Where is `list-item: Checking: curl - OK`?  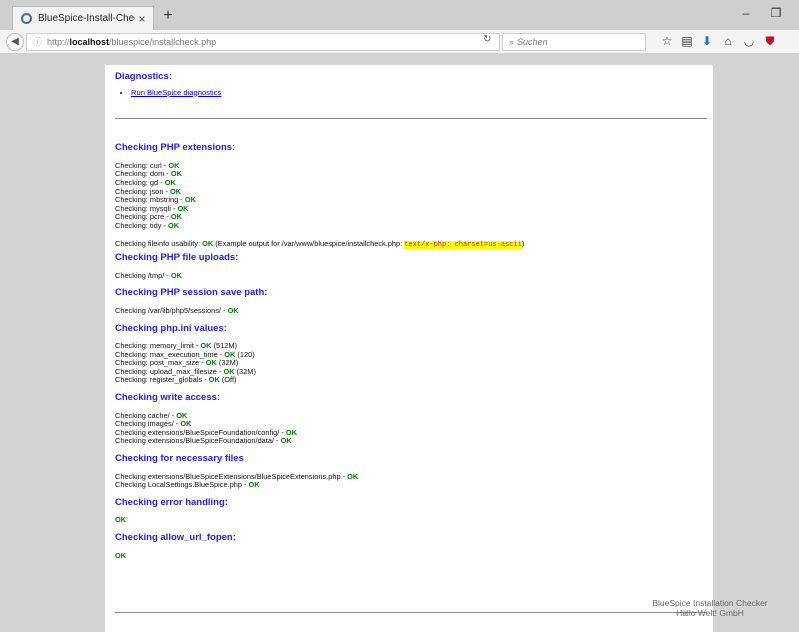 list-item: Checking: curl - OK is located at coordinates (147, 165).